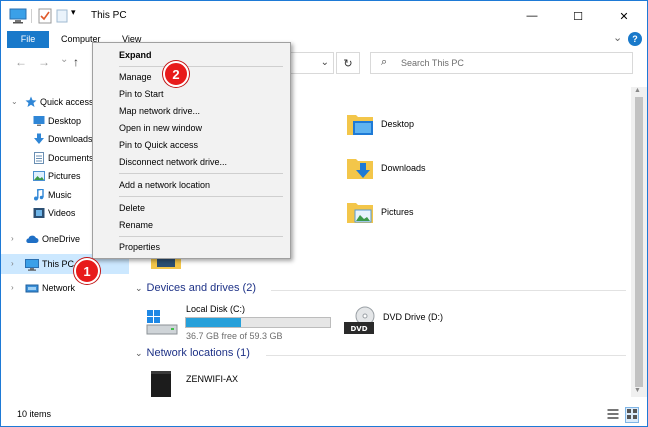 The height and width of the screenshot is (427, 648). I want to click on network-location-name: ZENWIFI-AX, so click(212, 379).